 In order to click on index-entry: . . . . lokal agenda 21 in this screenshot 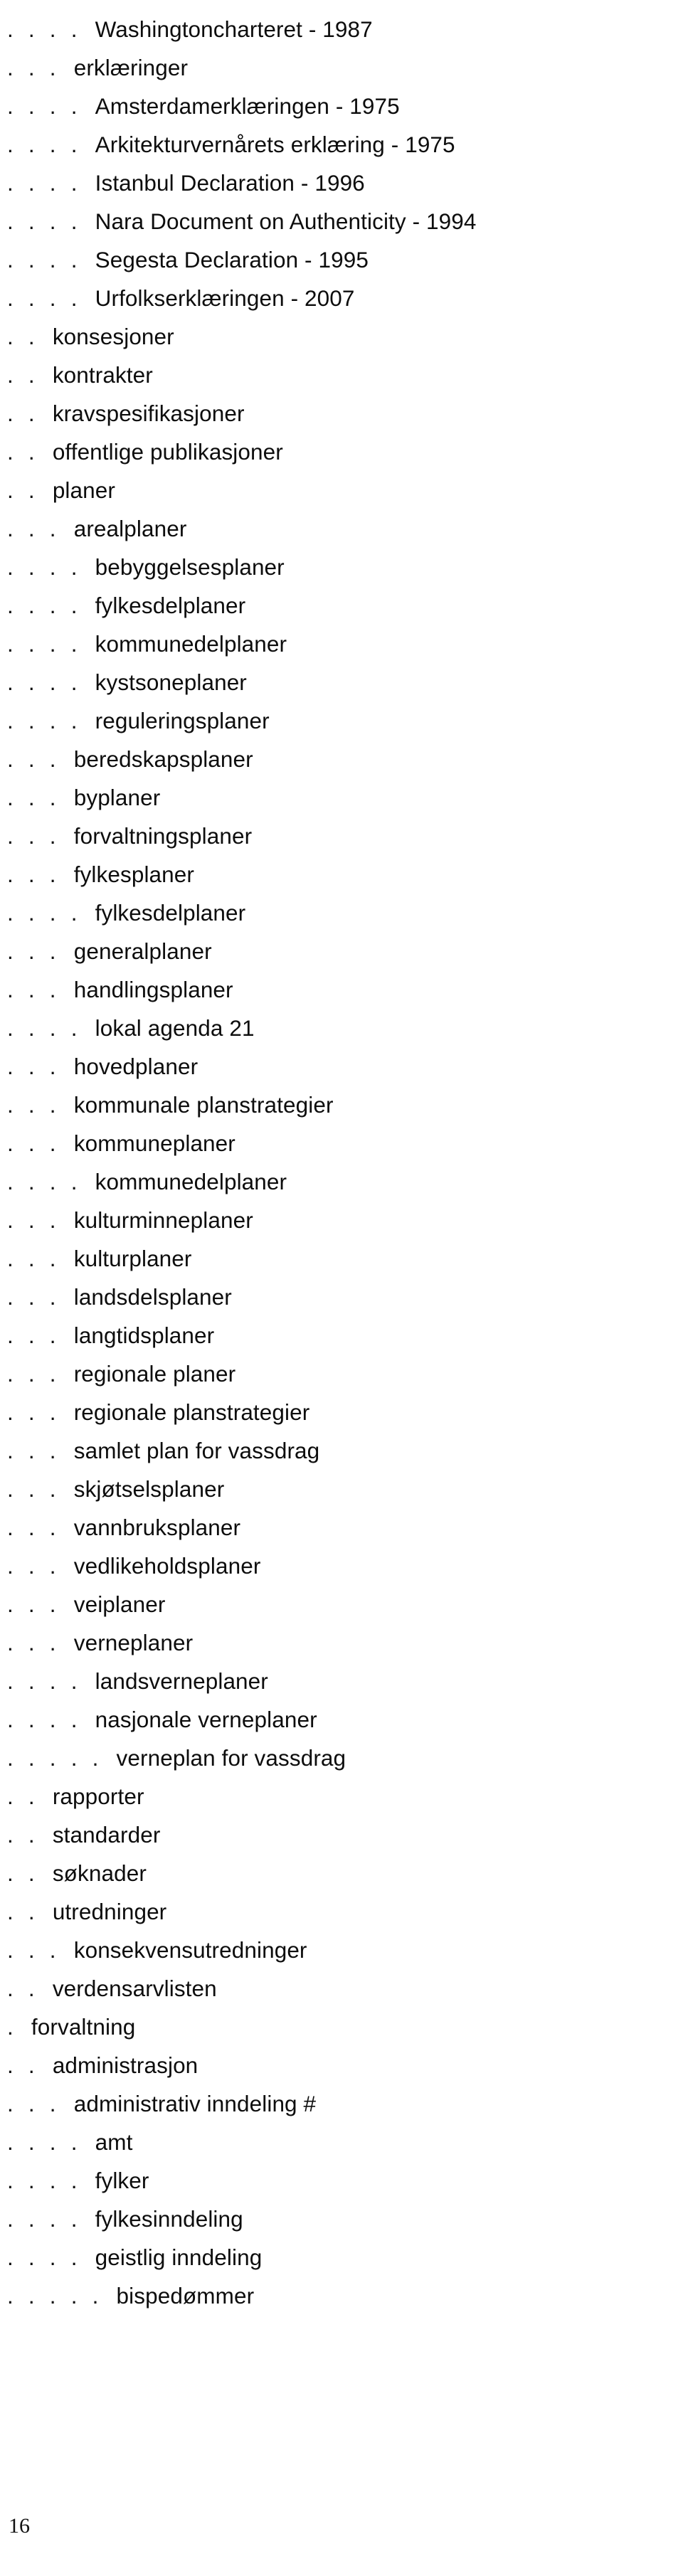, I will do `click(341, 1028)`.